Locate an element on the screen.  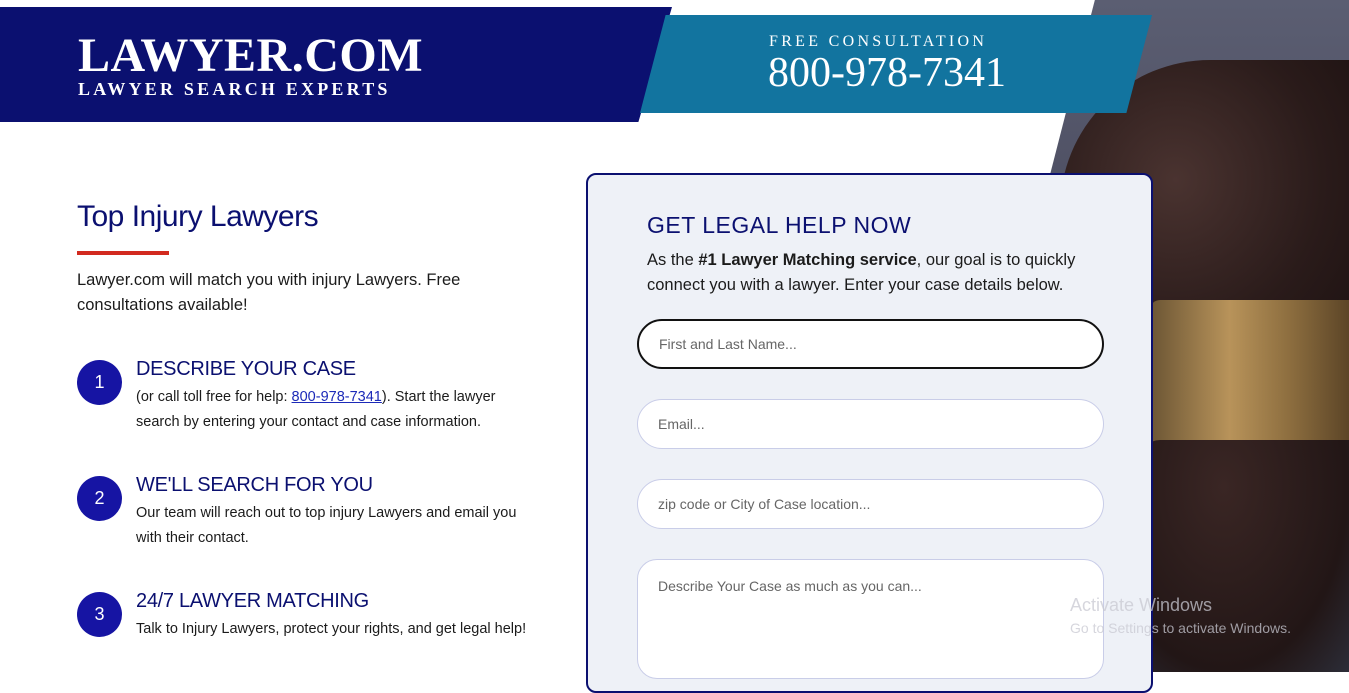
step-number-badge: 1 is located at coordinates (99, 382).